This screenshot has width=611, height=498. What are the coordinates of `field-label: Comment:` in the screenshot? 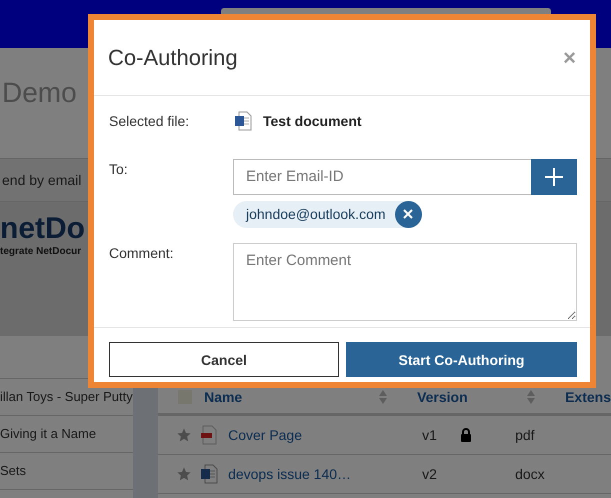 It's located at (142, 254).